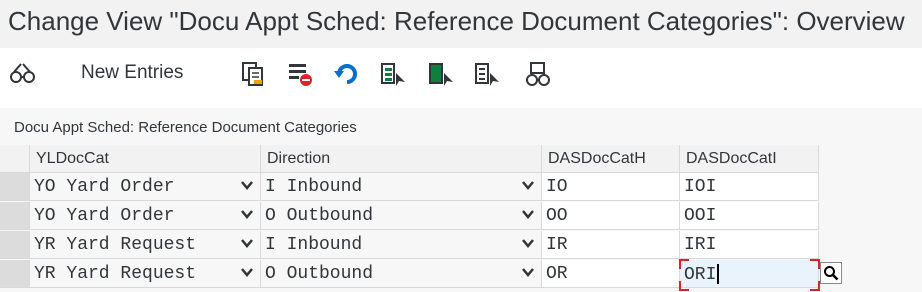  Describe the element at coordinates (487, 74) in the screenshot. I see `deselect-all-icon` at that location.